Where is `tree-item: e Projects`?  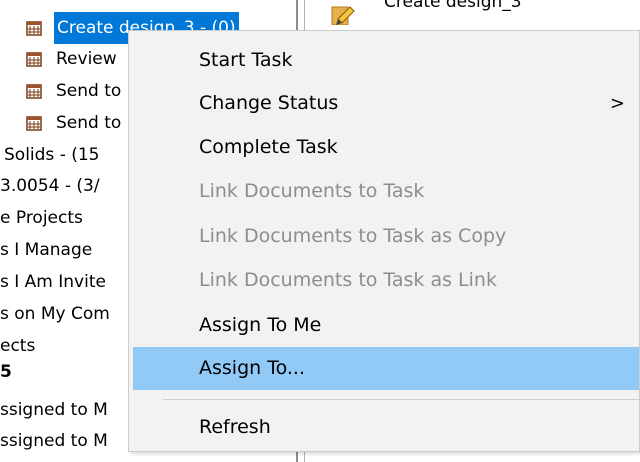 tree-item: e Projects is located at coordinates (41, 218).